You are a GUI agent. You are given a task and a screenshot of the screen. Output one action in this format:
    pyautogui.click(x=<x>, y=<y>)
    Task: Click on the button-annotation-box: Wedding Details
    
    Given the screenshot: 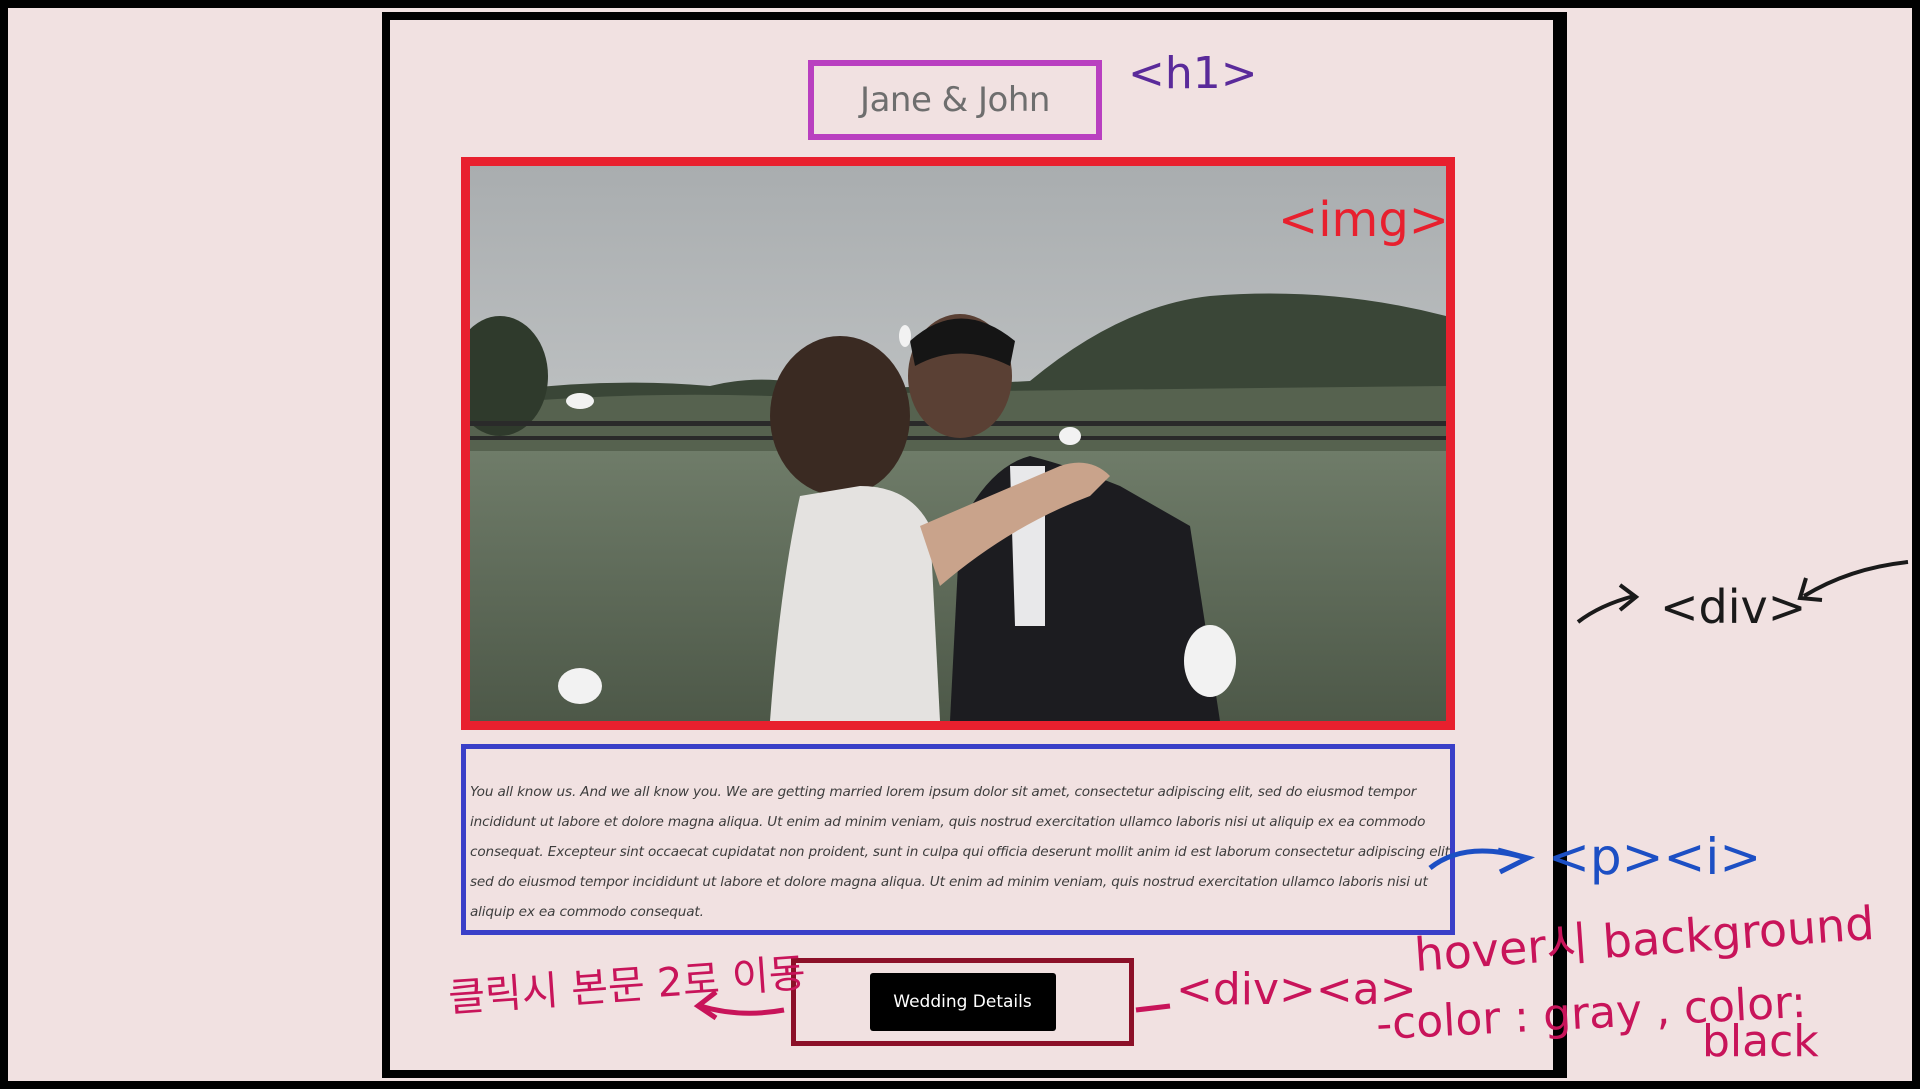 What is the action you would take?
    pyautogui.click(x=962, y=1002)
    